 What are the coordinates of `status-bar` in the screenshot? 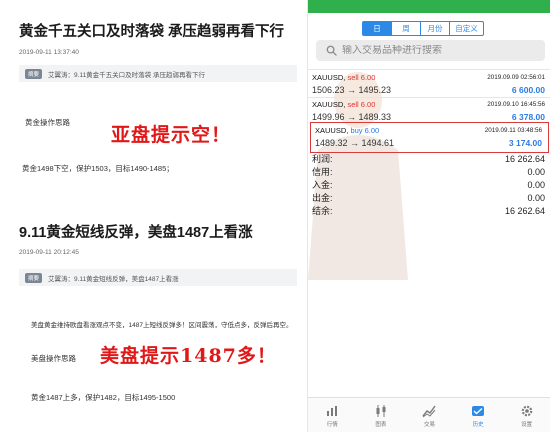 It's located at (429, 6).